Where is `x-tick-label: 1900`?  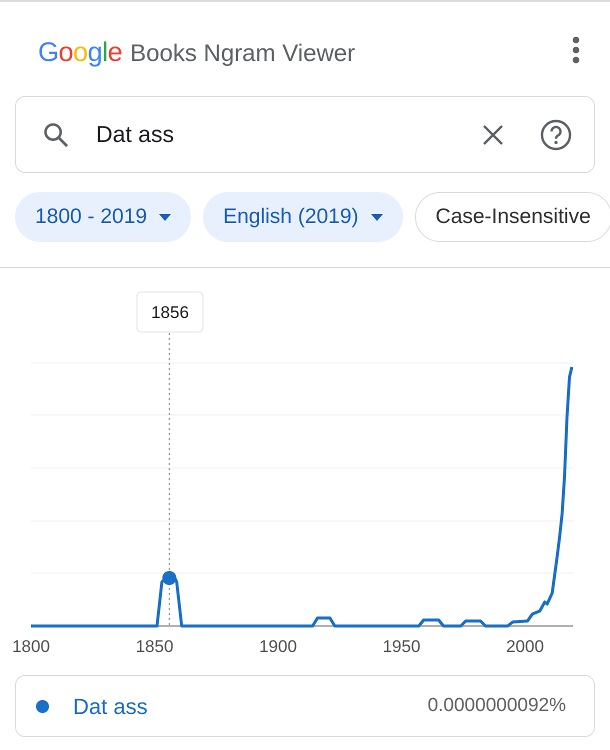
x-tick-label: 1900 is located at coordinates (278, 646).